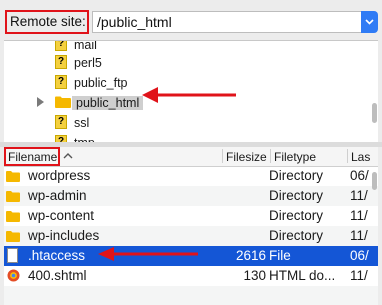 This screenshot has width=382, height=305. I want to click on tree-item-label: public_html, so click(108, 103).